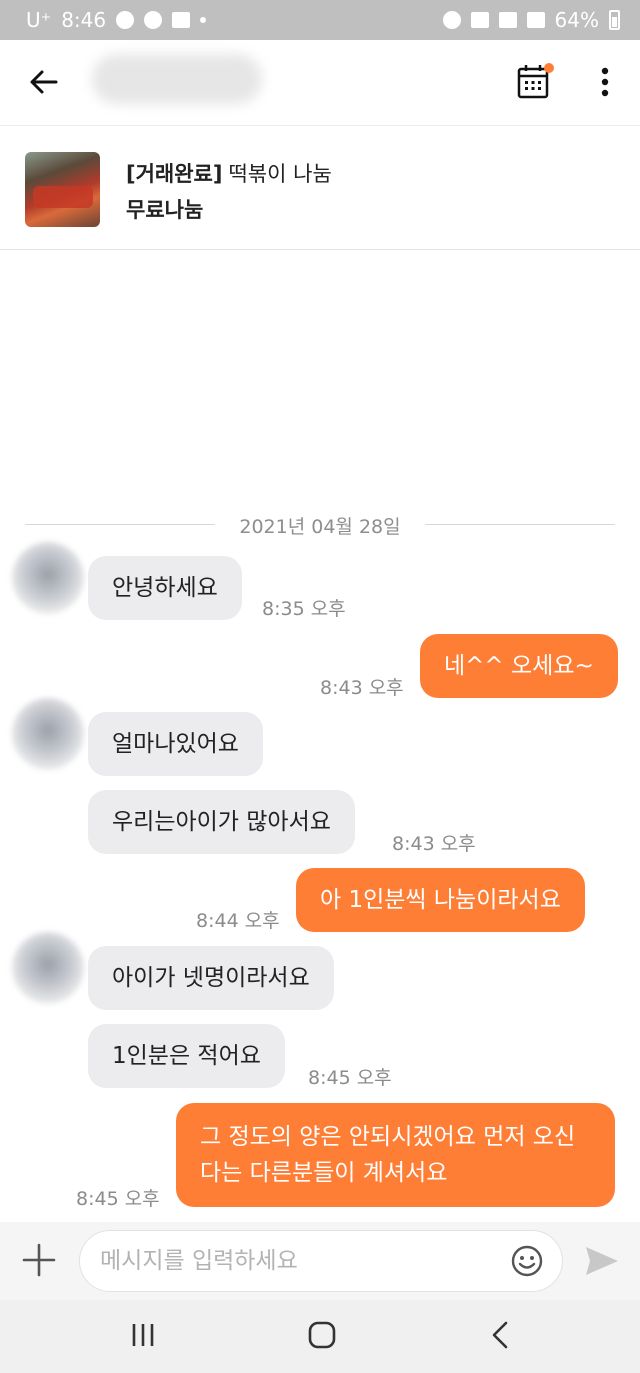  I want to click on message-input-bar, so click(320, 1261).